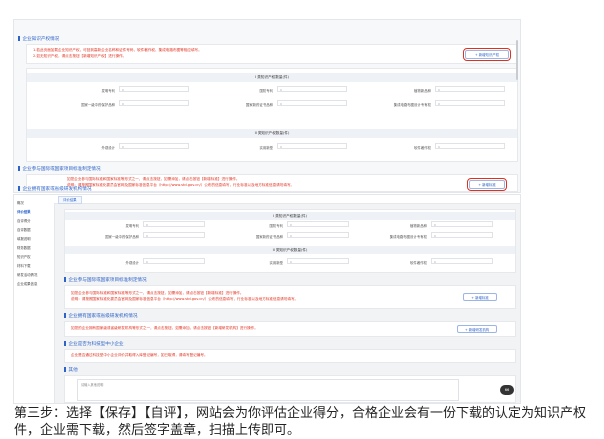  Describe the element at coordinates (422, 91) in the screenshot. I see `plant-variety-label: 植物新品种` at that location.